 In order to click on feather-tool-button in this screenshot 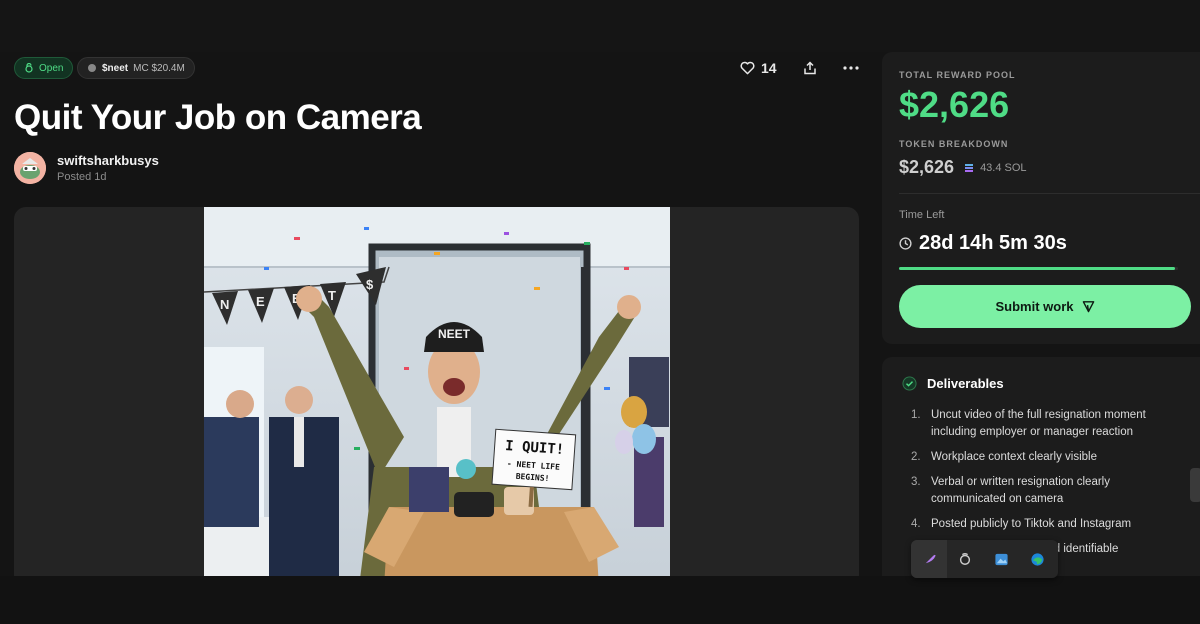, I will do `click(929, 559)`.